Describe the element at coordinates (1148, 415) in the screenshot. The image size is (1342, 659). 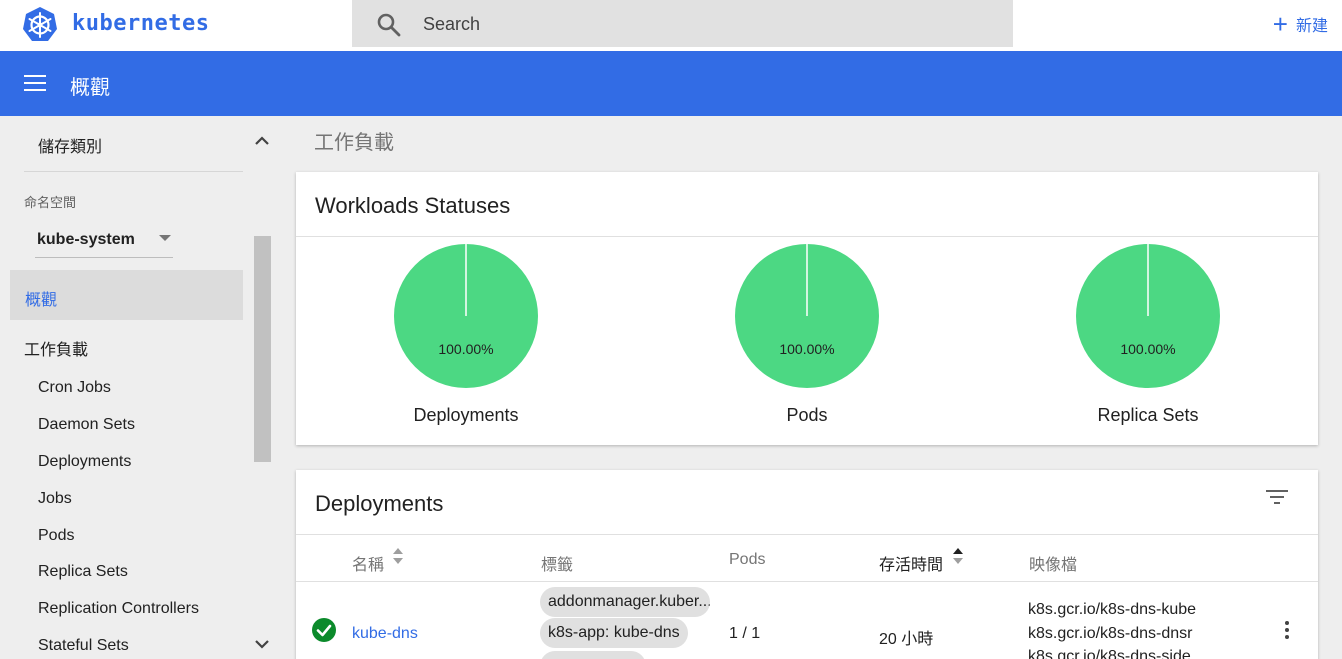
I see `pie-name-replica-sets: Replica Sets` at that location.